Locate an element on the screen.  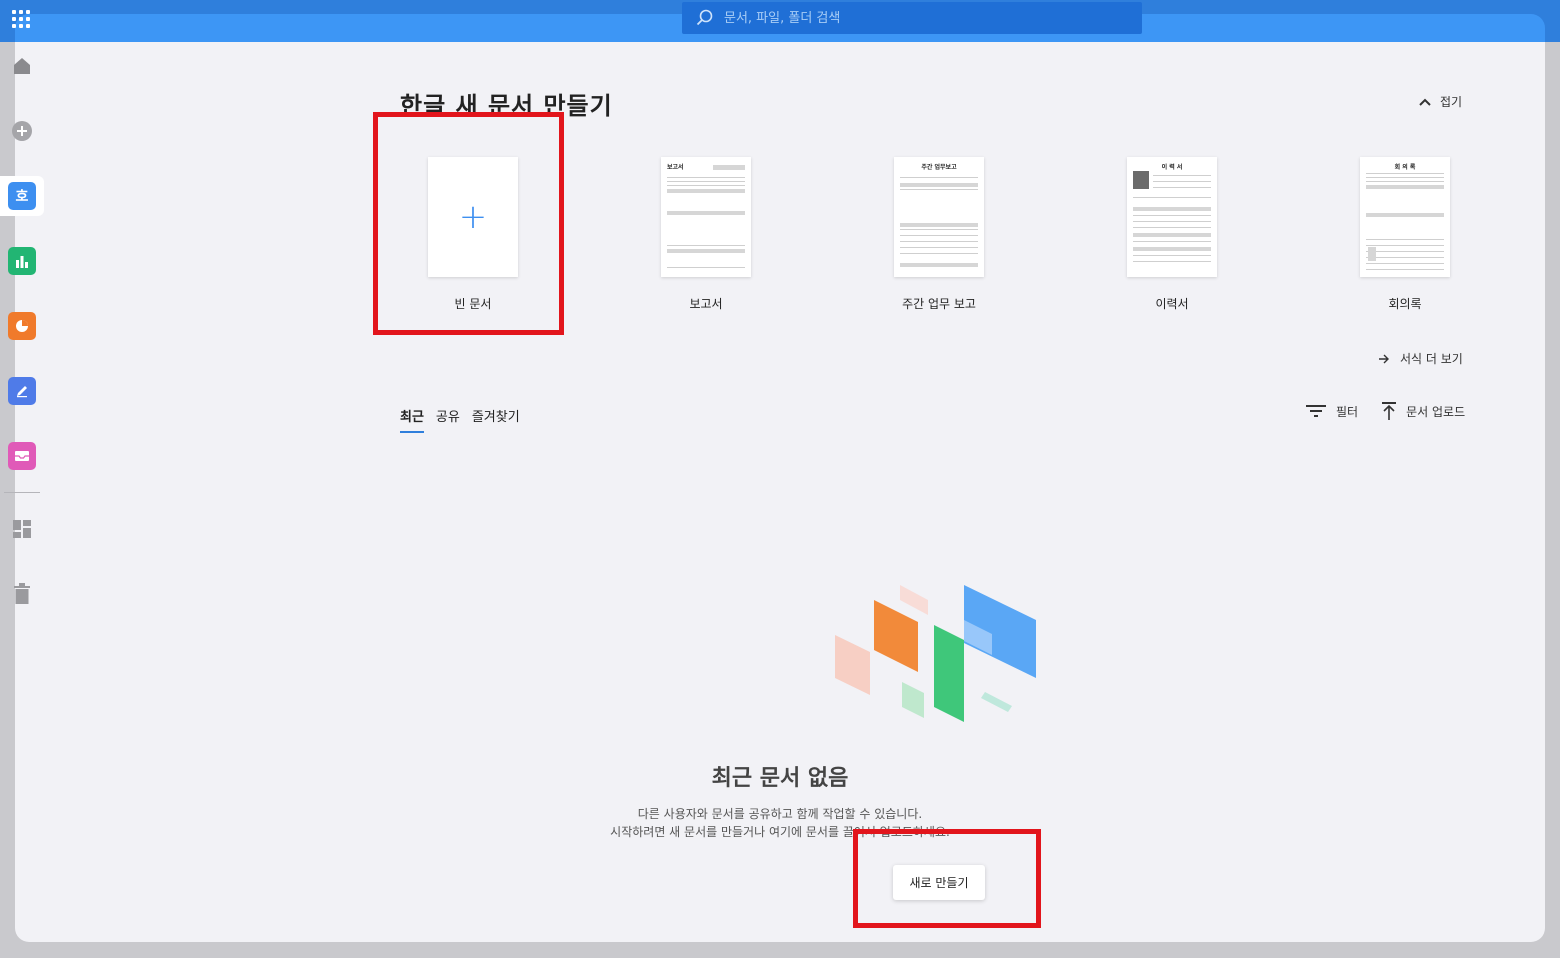
inbox-icon is located at coordinates (22, 456).